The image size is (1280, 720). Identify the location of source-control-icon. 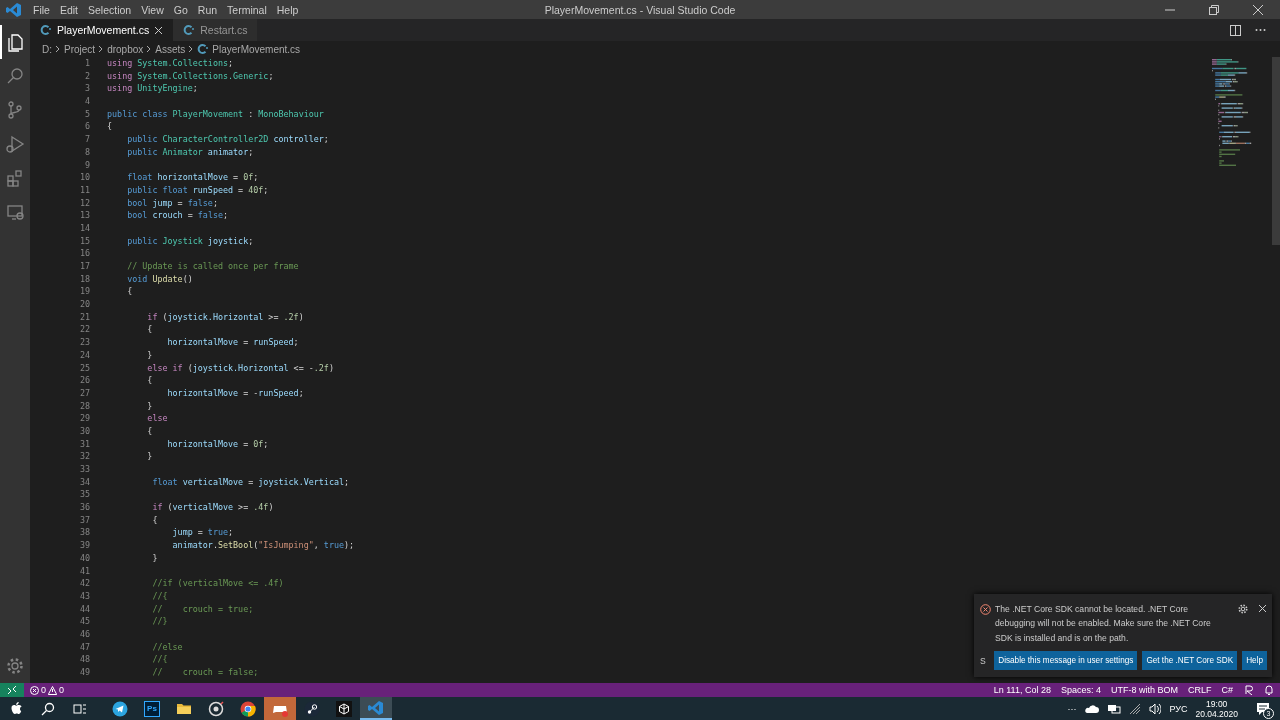
(15, 110).